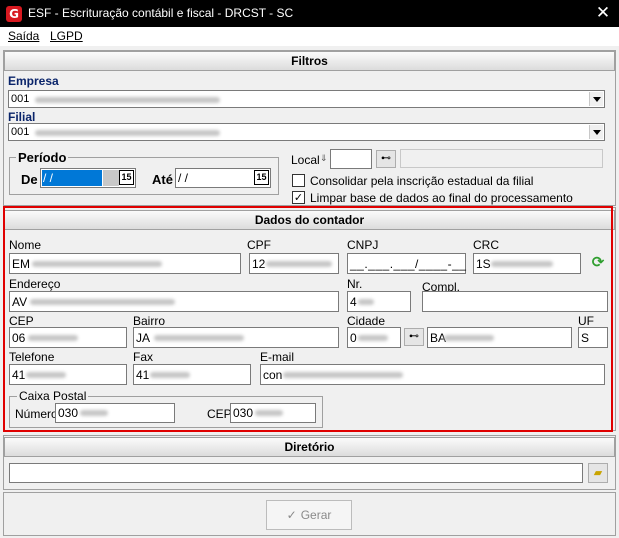 Image resolution: width=619 pixels, height=538 pixels. What do you see at coordinates (299, 264) in the screenshot?
I see `redacted-cpf` at bounding box center [299, 264].